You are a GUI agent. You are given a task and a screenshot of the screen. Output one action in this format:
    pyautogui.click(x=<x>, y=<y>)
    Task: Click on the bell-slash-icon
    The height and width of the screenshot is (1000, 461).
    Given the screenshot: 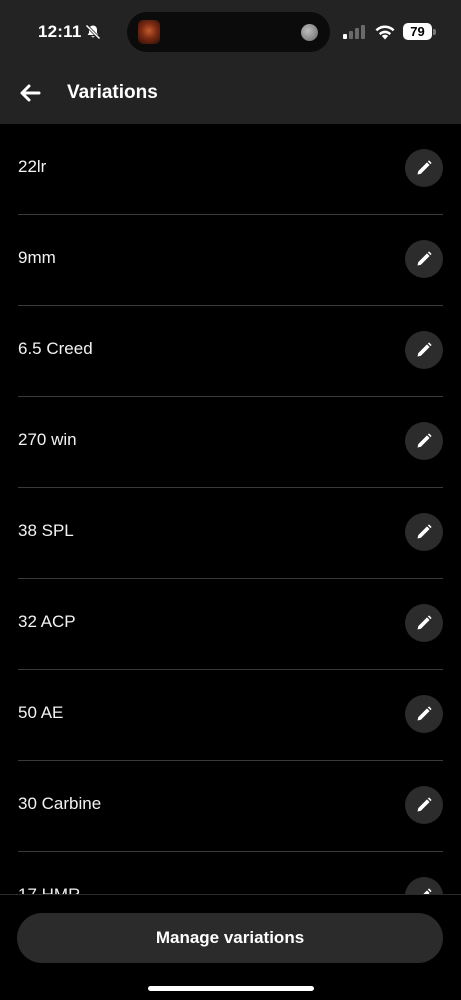 What is the action you would take?
    pyautogui.click(x=93, y=32)
    